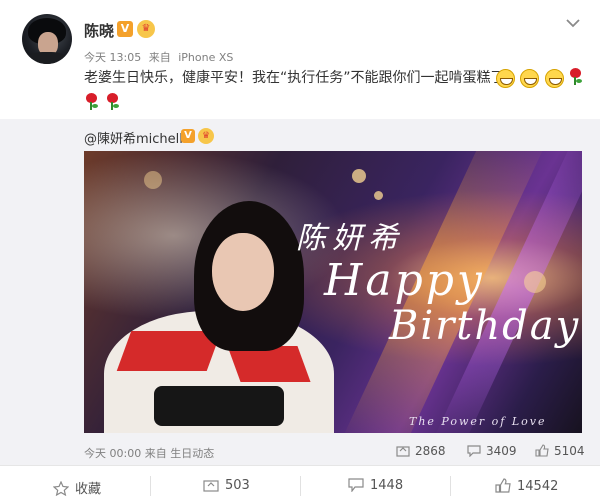 This screenshot has height=504, width=600. Describe the element at coordinates (206, 136) in the screenshot. I see `repost-vip-crown-icon: ♛` at that location.